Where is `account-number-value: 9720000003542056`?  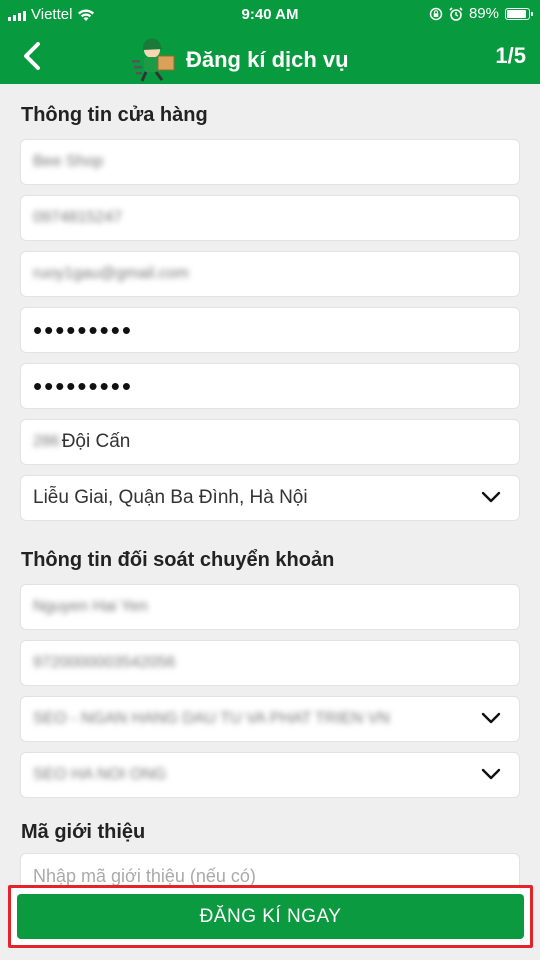 account-number-value: 9720000003542056 is located at coordinates (104, 662).